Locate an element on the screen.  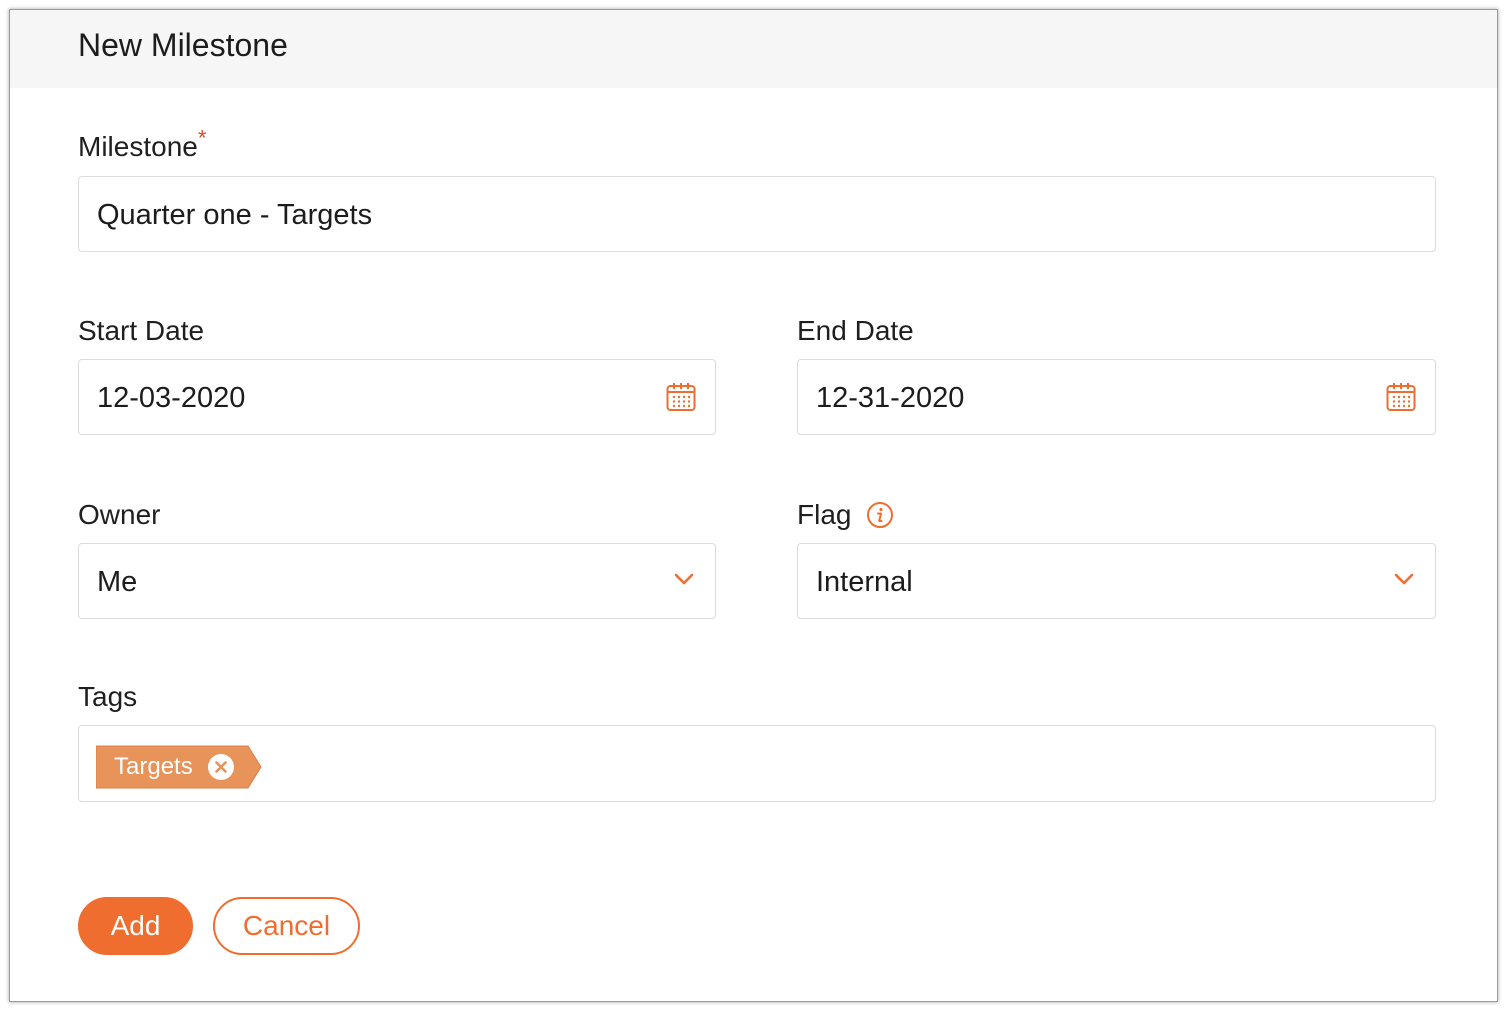
dialog-title: New Milestone is located at coordinates (183, 45).